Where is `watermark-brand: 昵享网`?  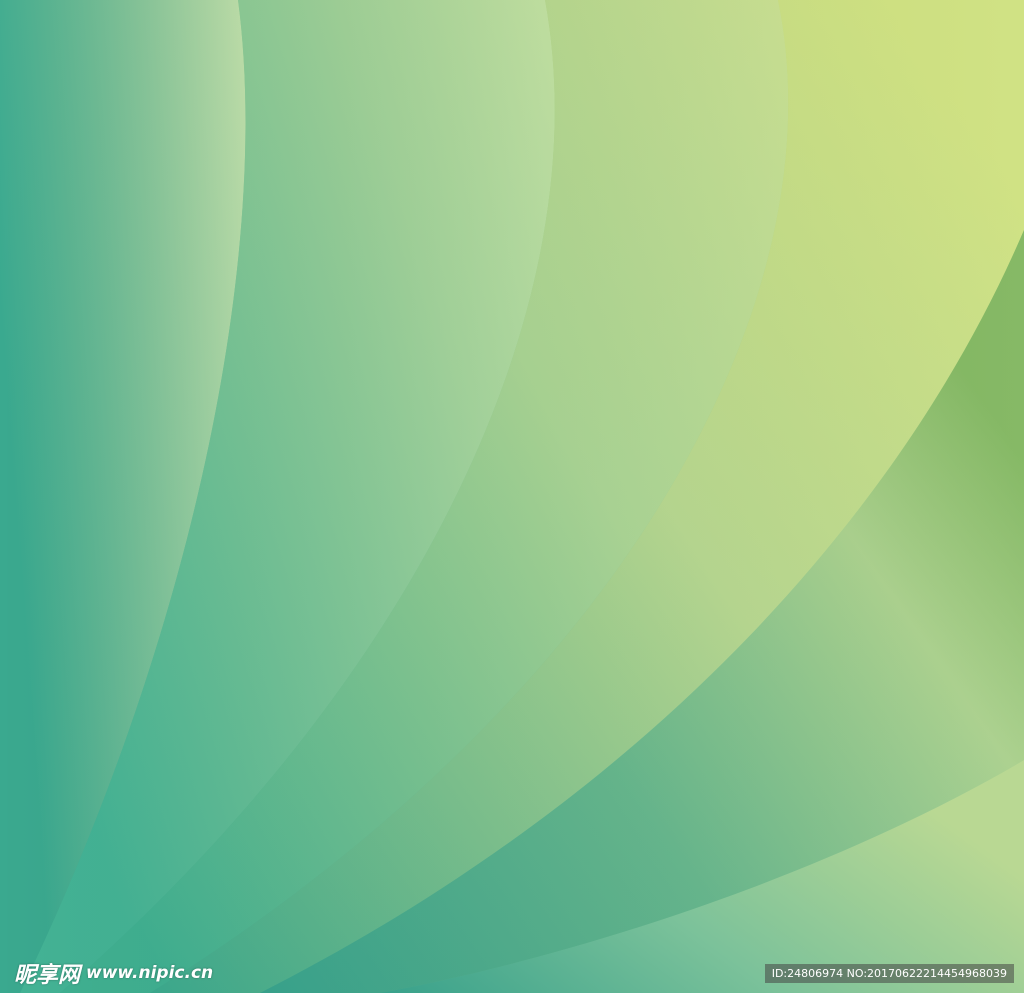 watermark-brand: 昵享网 is located at coordinates (47, 975).